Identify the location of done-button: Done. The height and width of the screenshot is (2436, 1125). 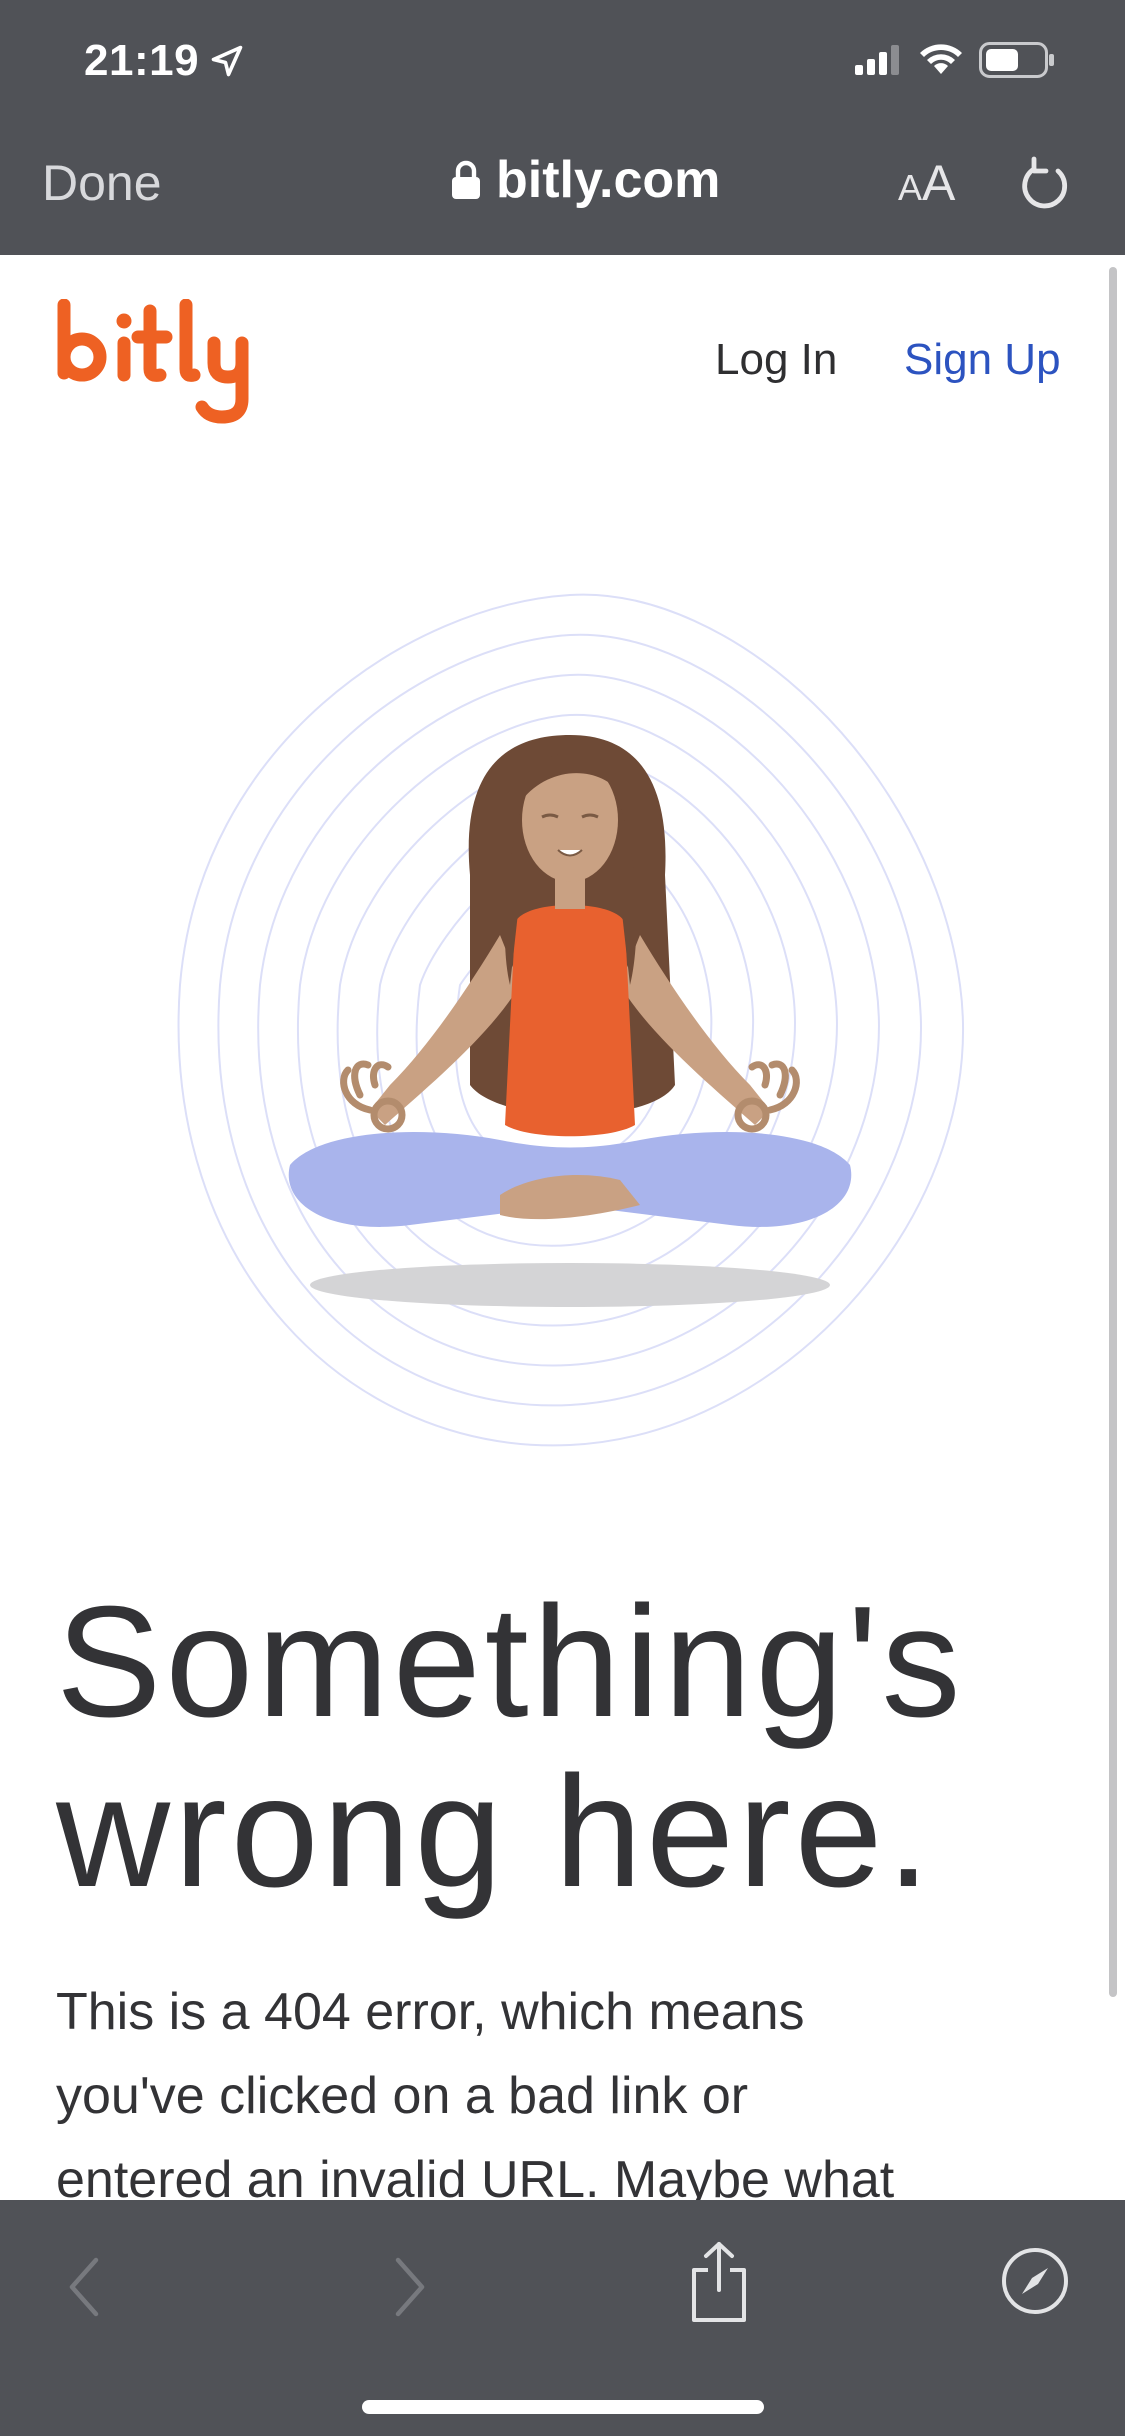
(102, 183).